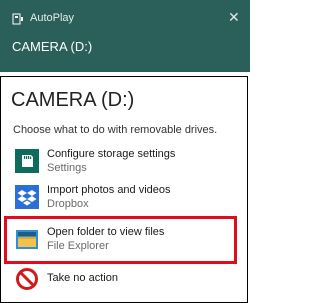 This screenshot has height=303, width=320. What do you see at coordinates (78, 246) in the screenshot?
I see `option-subtitle: File Explorer` at bounding box center [78, 246].